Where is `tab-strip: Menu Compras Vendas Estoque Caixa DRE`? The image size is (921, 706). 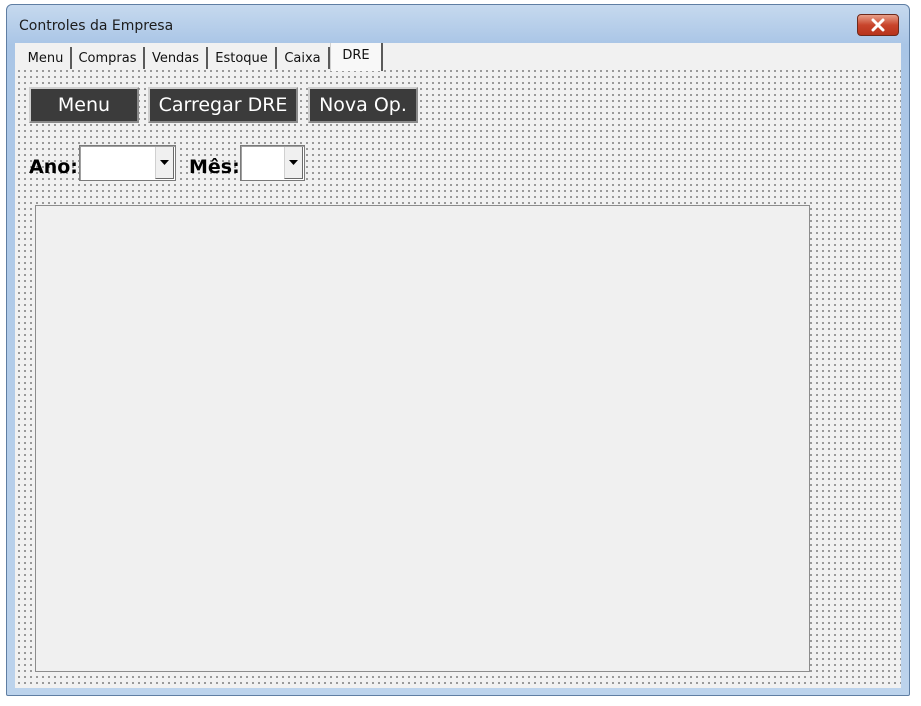
tab-strip: Menu Compras Vendas Estoque Caixa DRE is located at coordinates (458, 57).